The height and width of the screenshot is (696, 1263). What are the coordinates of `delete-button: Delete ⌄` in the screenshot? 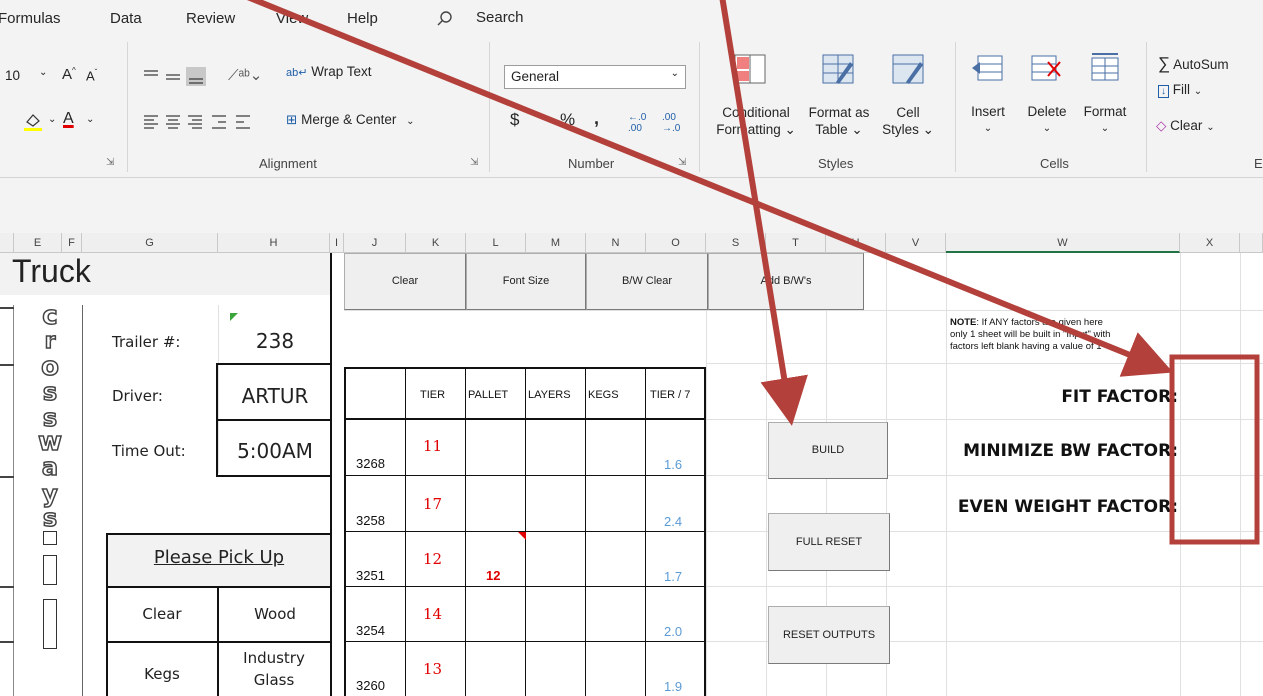 It's located at (1047, 119).